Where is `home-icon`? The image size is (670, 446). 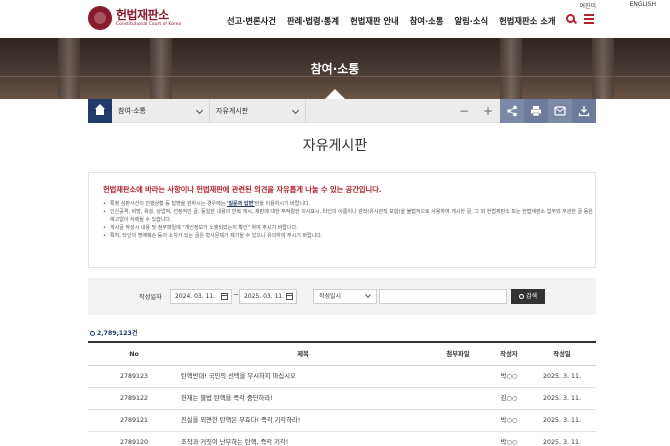 home-icon is located at coordinates (100, 111).